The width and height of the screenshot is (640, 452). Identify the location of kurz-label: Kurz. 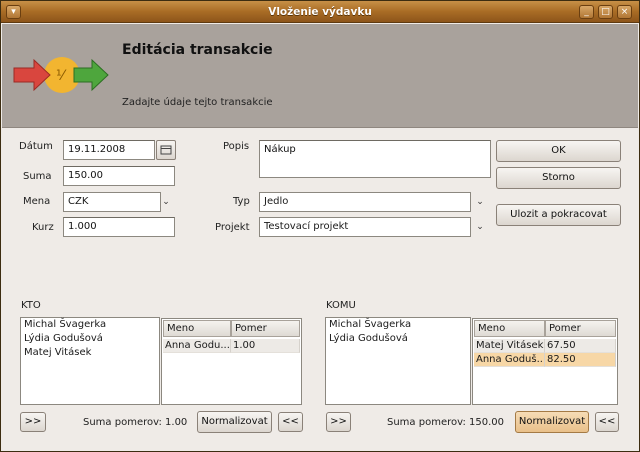
(43, 227).